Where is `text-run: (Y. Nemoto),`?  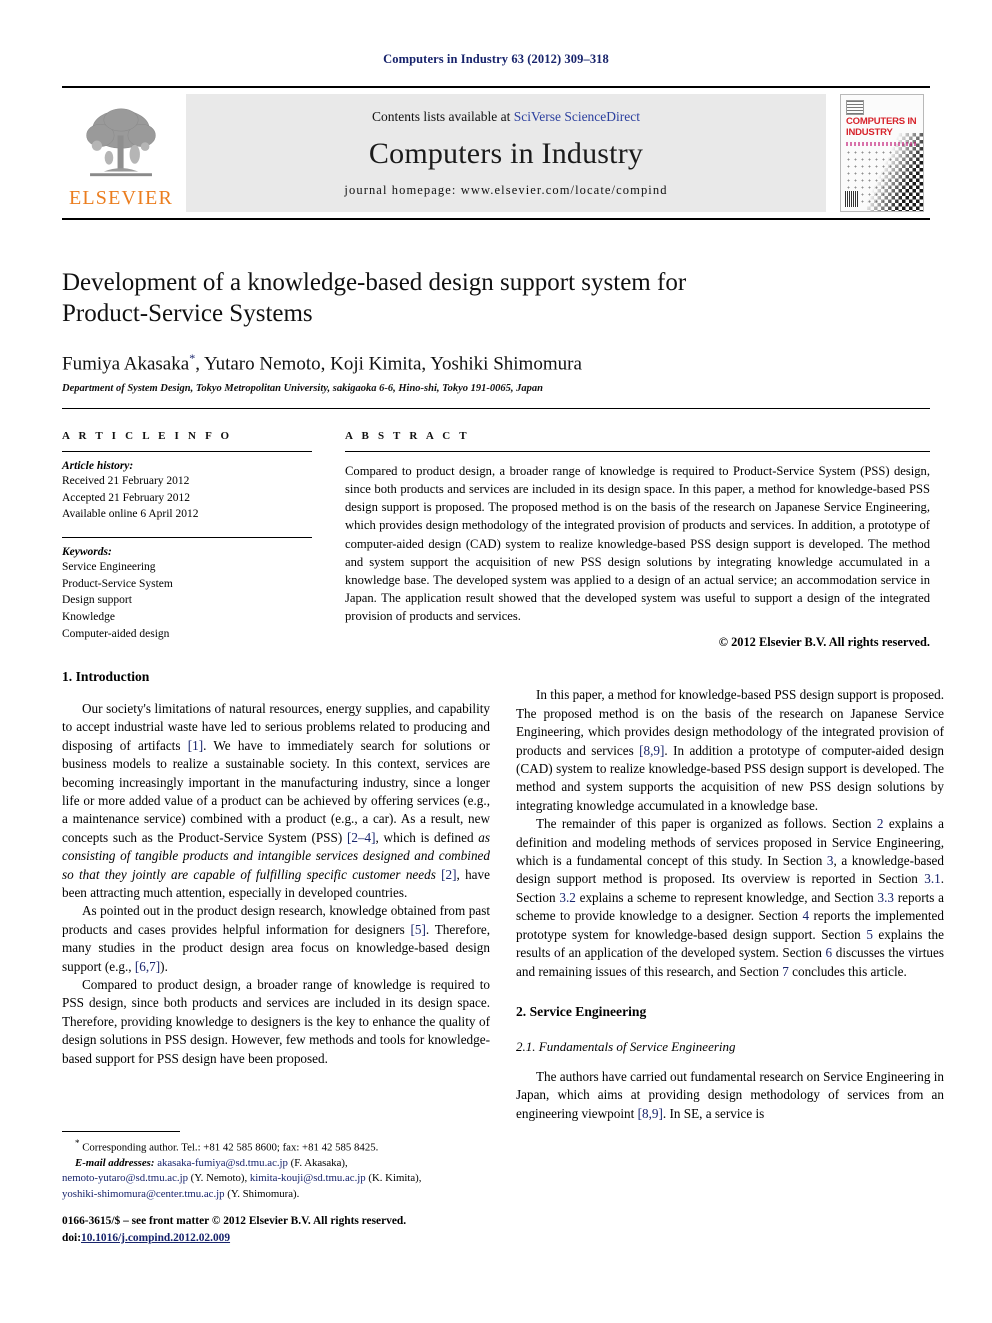 text-run: (Y. Nemoto), is located at coordinates (217, 1178).